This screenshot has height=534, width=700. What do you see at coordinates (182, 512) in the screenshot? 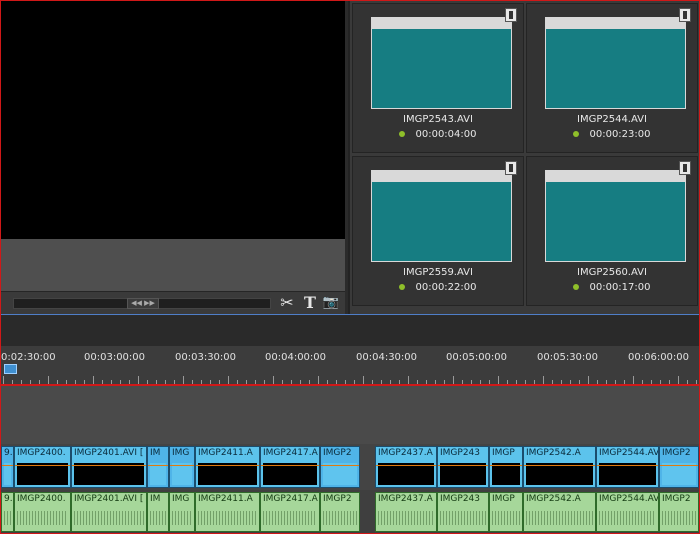
I see `audio-clip: IMG` at bounding box center [182, 512].